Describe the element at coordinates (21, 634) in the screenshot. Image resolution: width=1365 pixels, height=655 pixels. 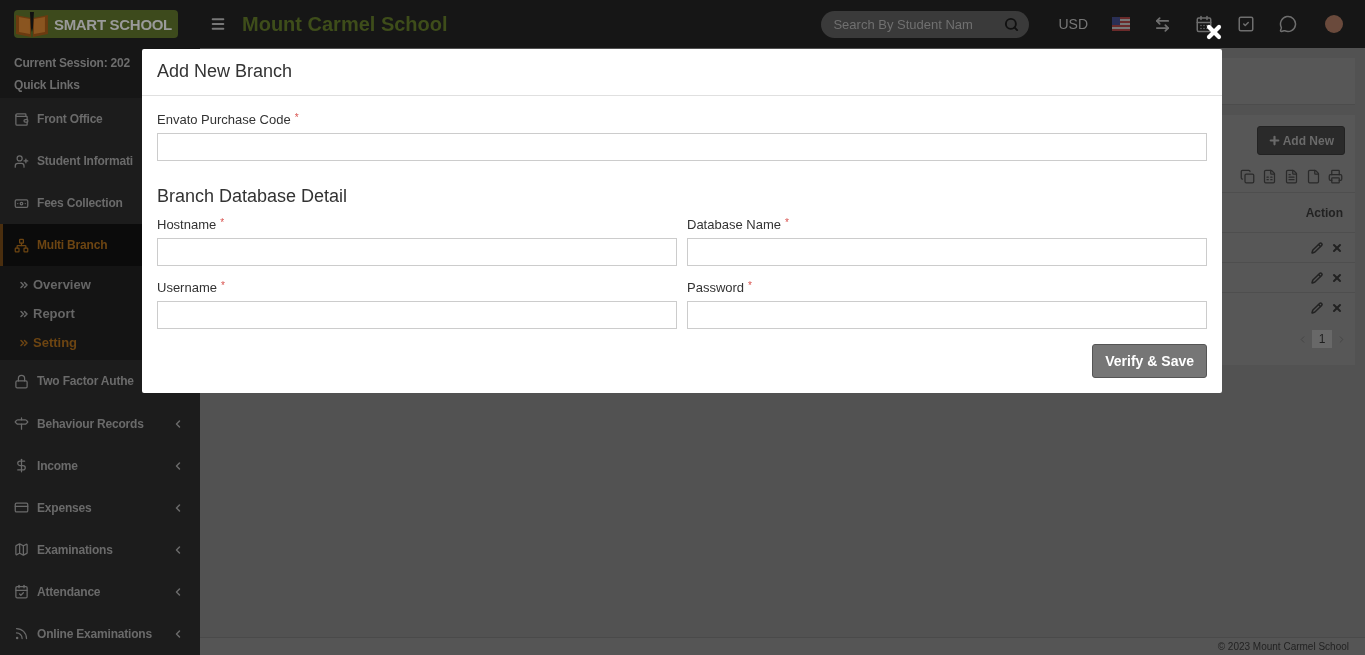
I see `feed-icon` at that location.